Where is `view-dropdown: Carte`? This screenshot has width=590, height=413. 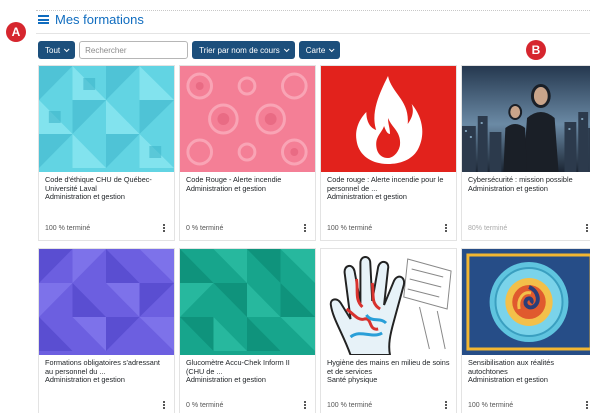 view-dropdown: Carte is located at coordinates (319, 50).